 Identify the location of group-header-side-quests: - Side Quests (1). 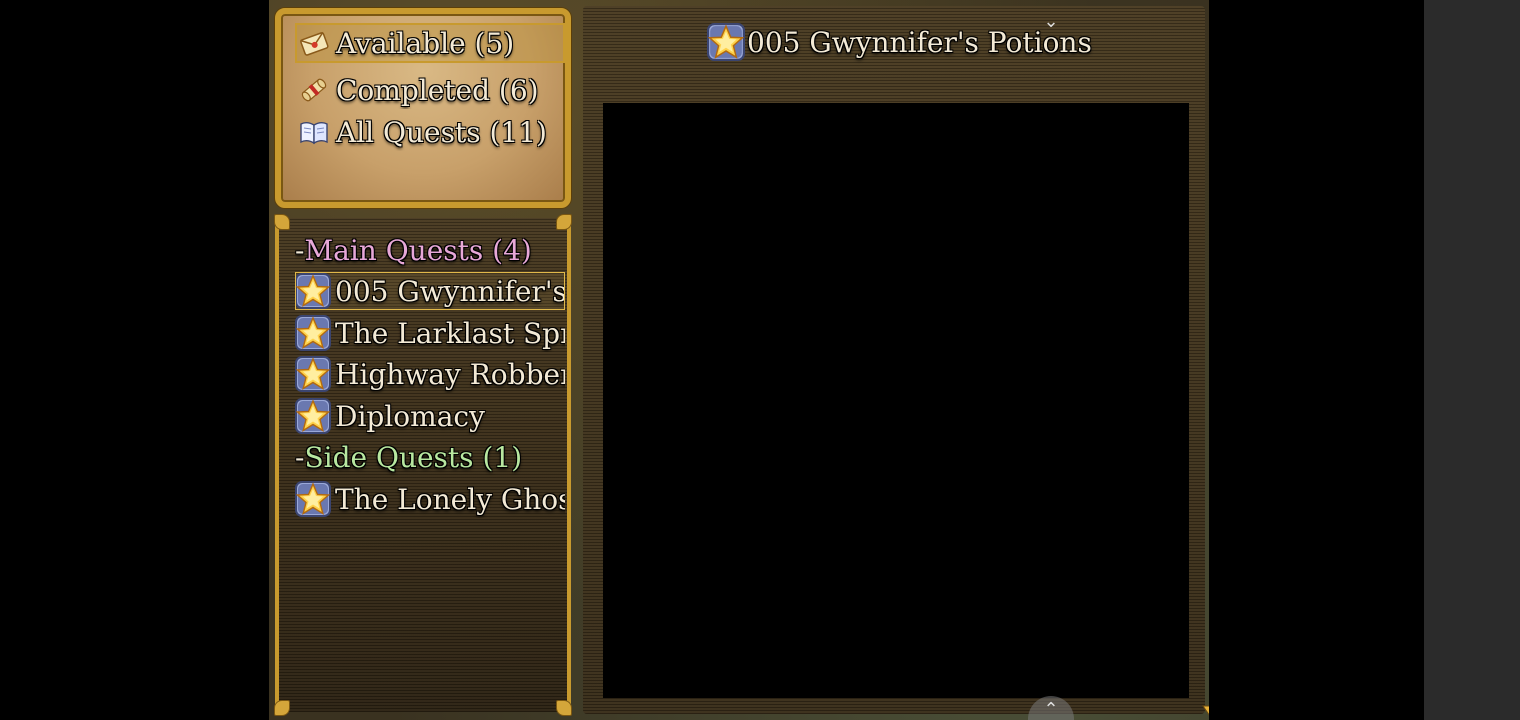
(430, 457).